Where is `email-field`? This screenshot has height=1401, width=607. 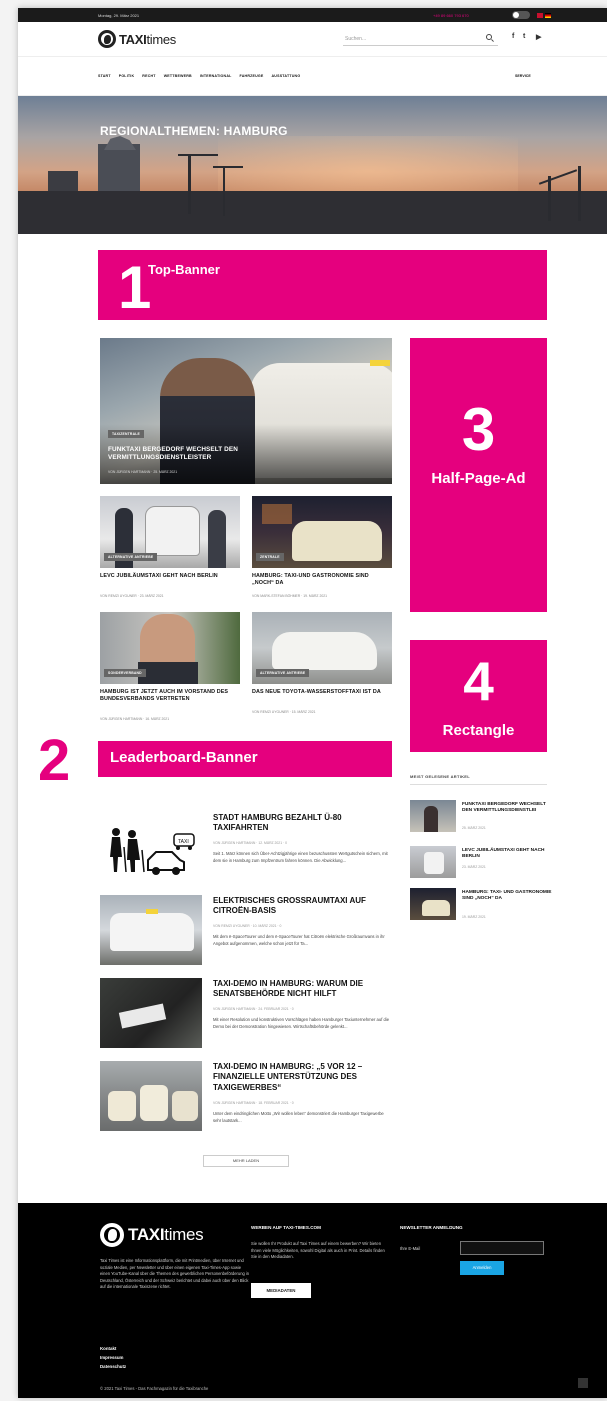
email-field is located at coordinates (502, 1248).